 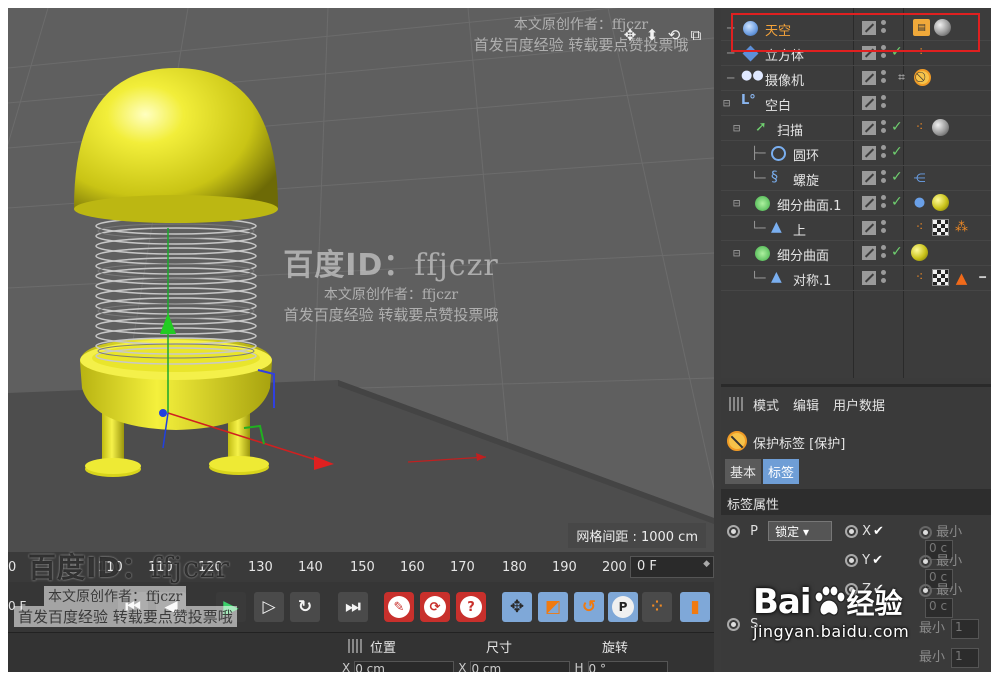 What do you see at coordinates (733, 531) in the screenshot?
I see `p-radio` at bounding box center [733, 531].